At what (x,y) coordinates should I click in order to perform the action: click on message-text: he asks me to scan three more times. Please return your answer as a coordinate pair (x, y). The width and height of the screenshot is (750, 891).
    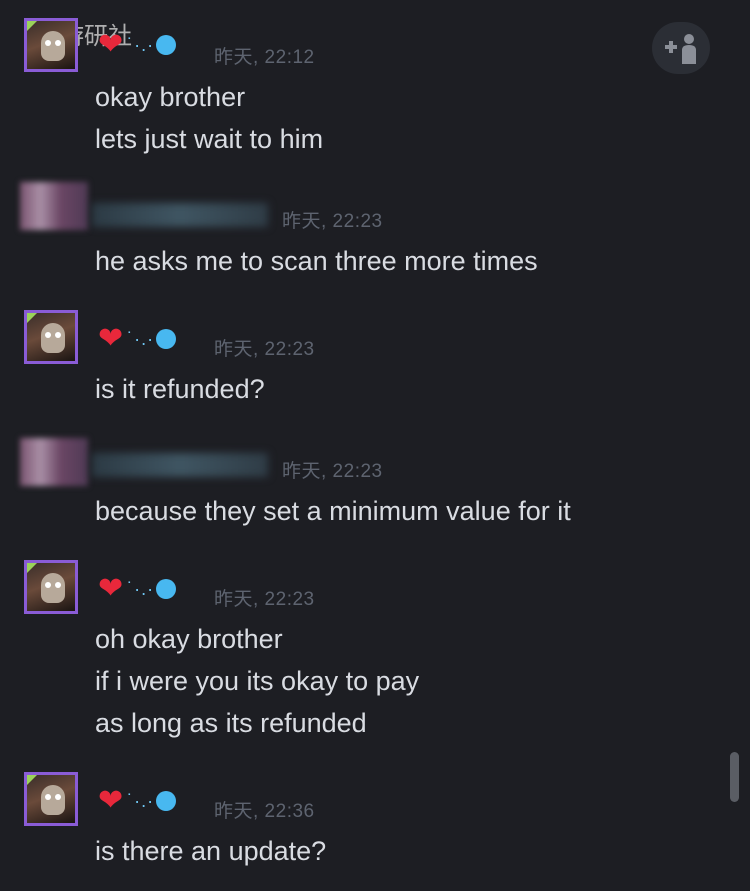
    Looking at the image, I should click on (316, 261).